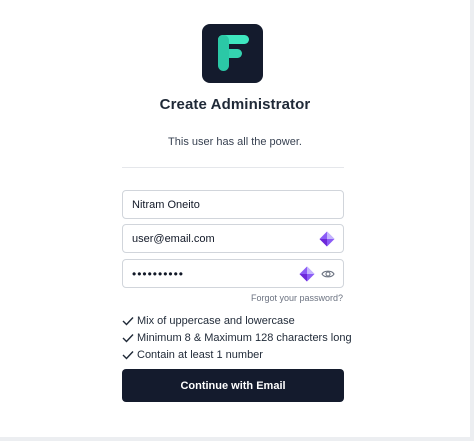 The image size is (474, 441). I want to click on window-edge-right, so click(472, 220).